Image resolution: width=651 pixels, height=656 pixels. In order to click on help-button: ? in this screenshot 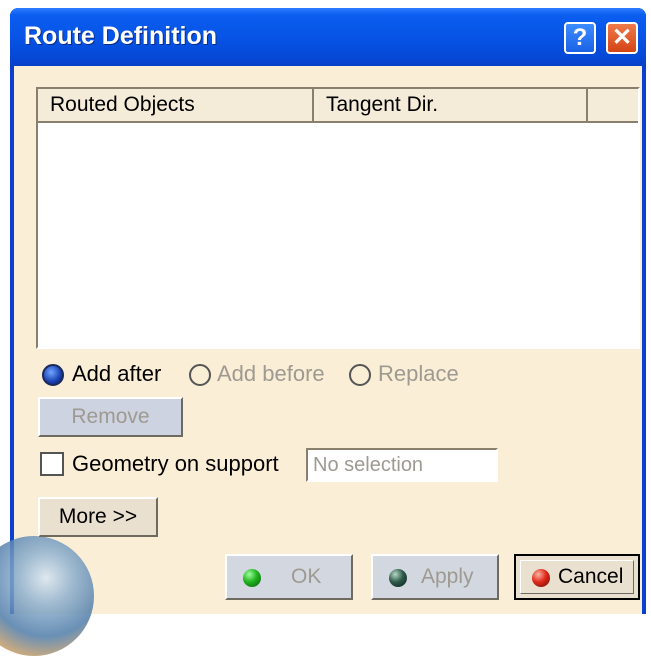, I will do `click(580, 38)`.